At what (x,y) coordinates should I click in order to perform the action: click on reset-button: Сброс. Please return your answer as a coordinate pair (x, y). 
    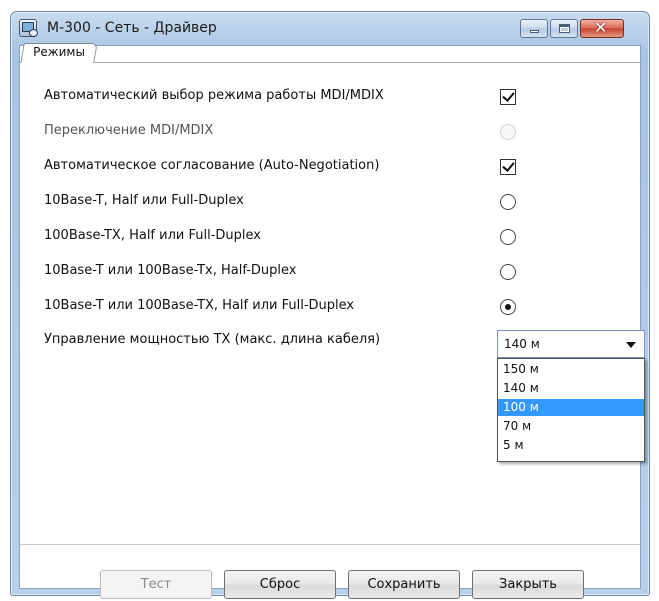
    Looking at the image, I should click on (280, 584).